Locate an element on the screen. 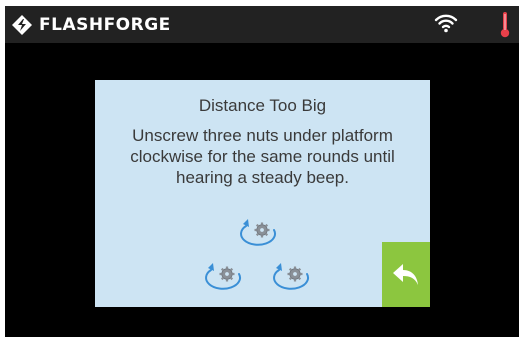  back-arrow-icon is located at coordinates (405, 274).